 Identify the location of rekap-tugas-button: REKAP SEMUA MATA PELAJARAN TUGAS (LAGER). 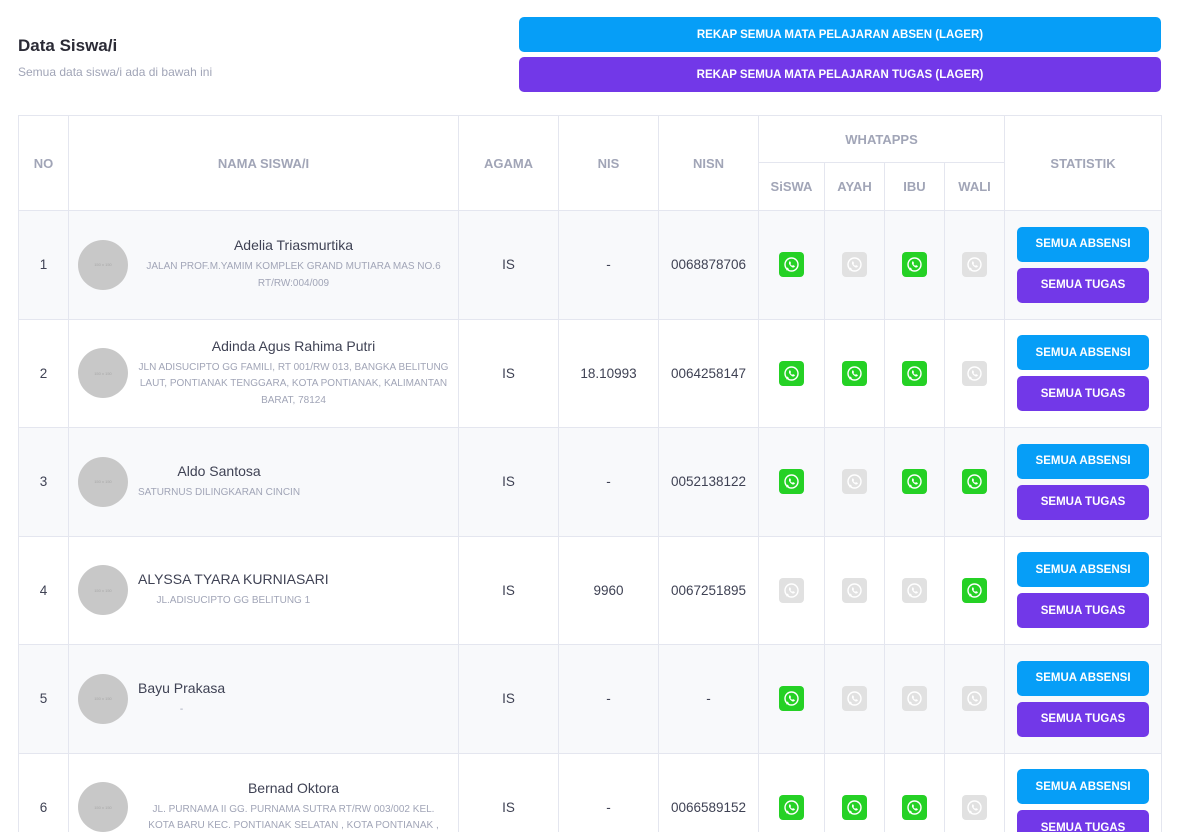
(840, 74).